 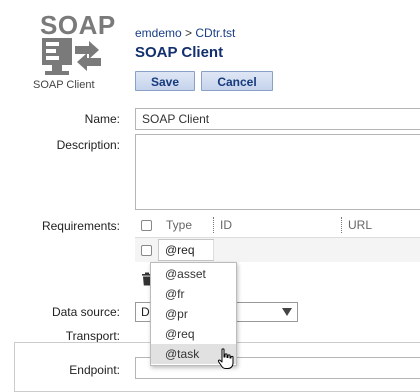 What do you see at coordinates (193, 314) in the screenshot?
I see `dropdown-option-pr: @pr` at bounding box center [193, 314].